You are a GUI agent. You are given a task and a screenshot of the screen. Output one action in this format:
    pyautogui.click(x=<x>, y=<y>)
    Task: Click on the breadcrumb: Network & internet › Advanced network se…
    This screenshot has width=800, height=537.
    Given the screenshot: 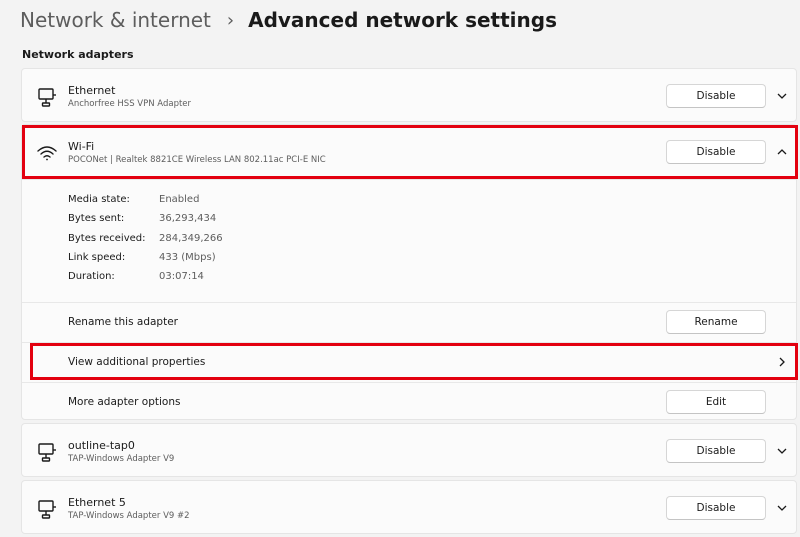 What is the action you would take?
    pyautogui.click(x=288, y=20)
    